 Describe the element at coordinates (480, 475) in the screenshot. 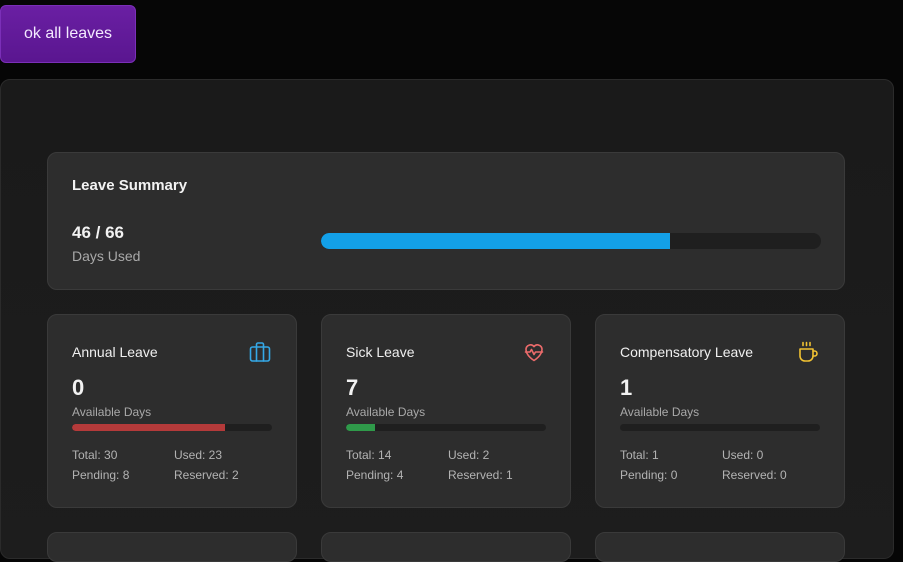

I see `reserved-stat: Reserved: 1` at that location.